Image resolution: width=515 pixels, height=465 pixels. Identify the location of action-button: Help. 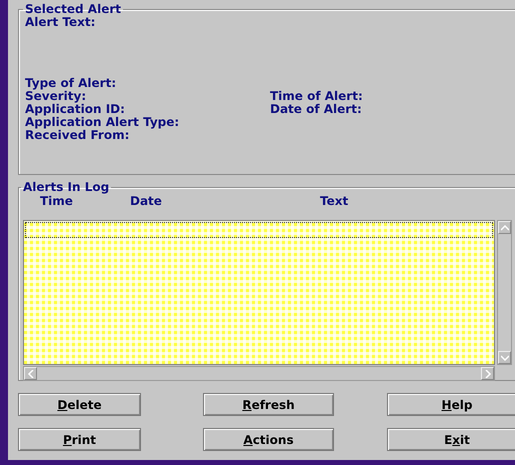
(451, 404).